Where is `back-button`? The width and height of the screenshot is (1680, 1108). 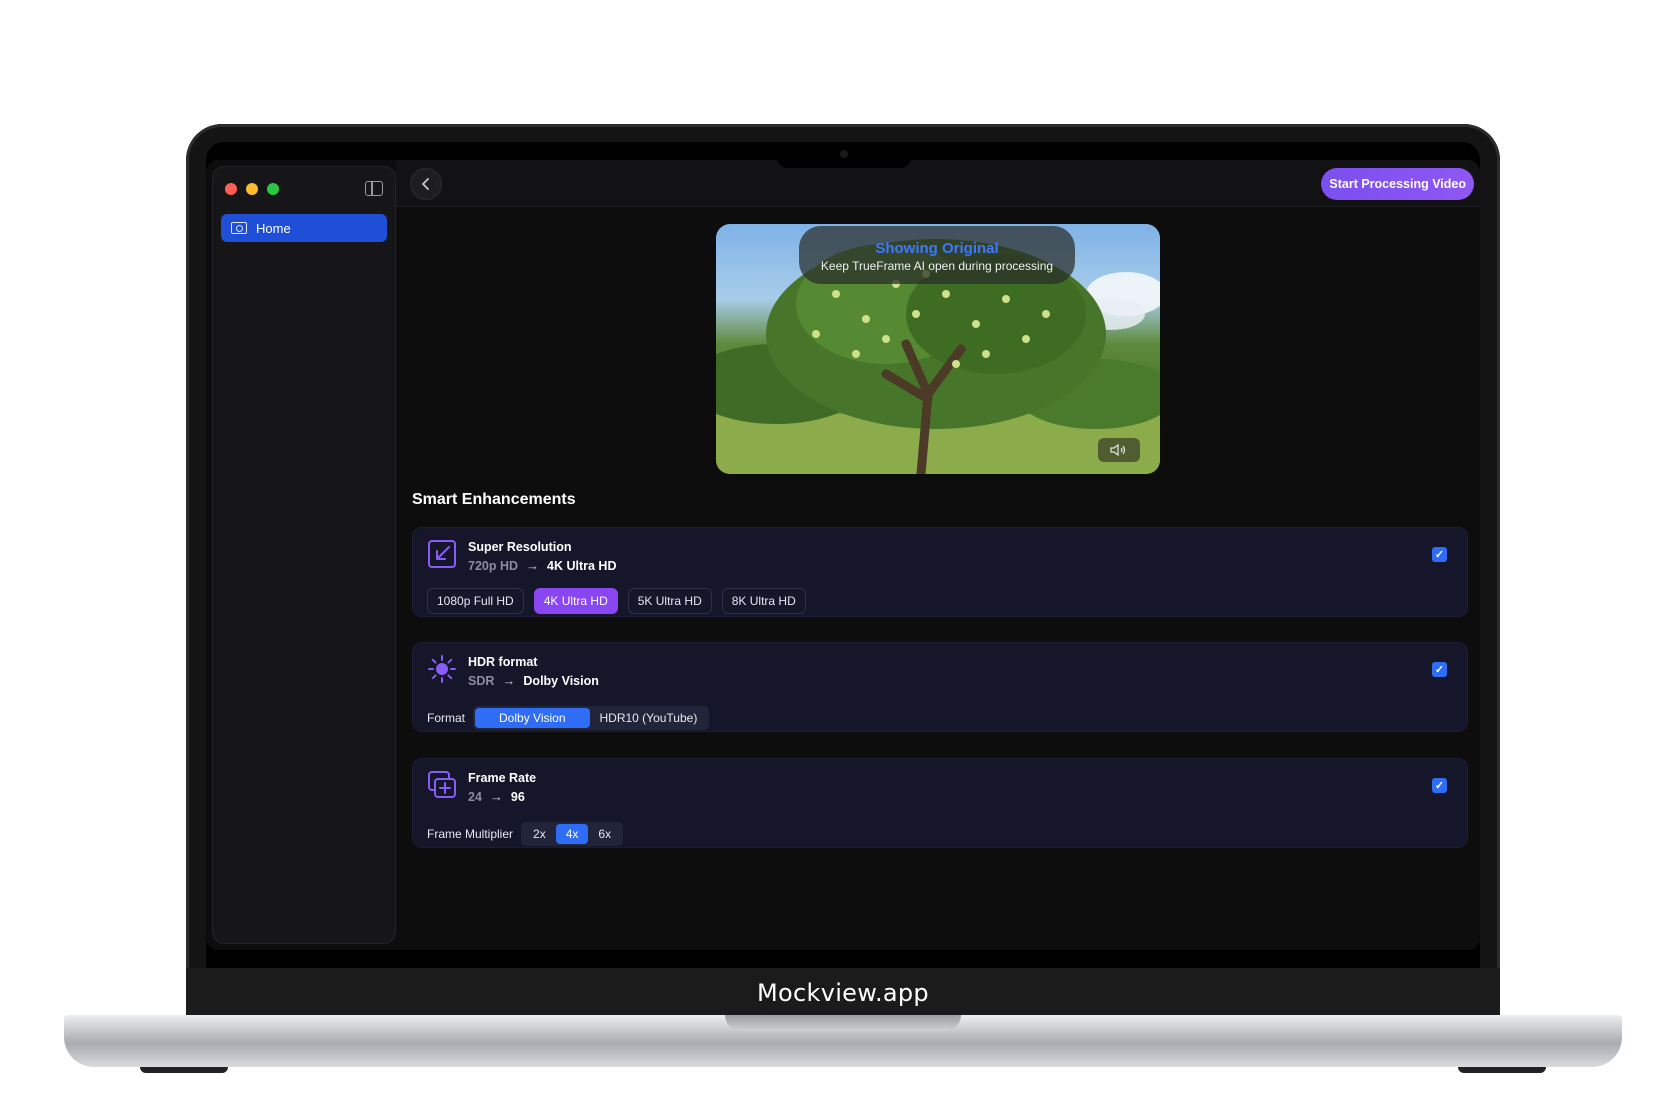 back-button is located at coordinates (426, 184).